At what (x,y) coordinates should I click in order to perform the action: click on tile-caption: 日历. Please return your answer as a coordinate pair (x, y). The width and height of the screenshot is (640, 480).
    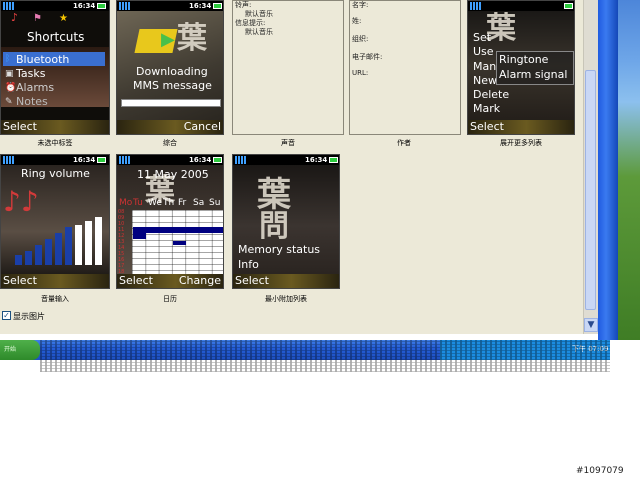
    Looking at the image, I should click on (170, 299).